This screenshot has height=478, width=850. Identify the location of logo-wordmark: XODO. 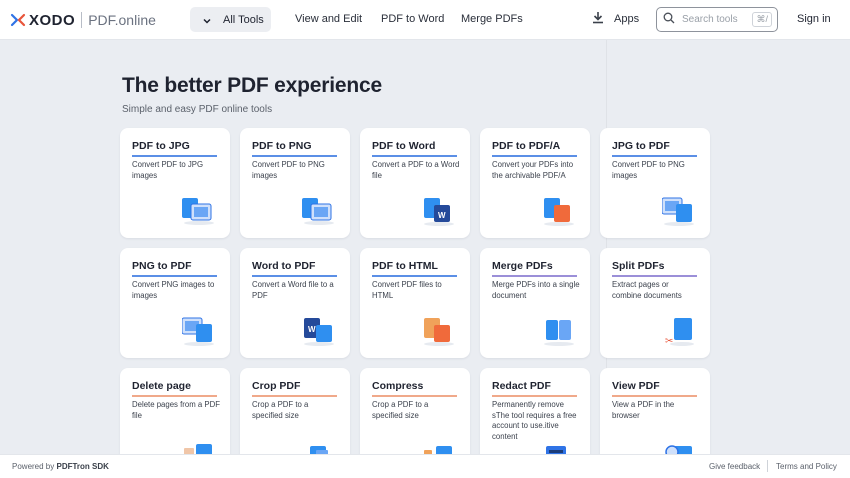
(52, 20).